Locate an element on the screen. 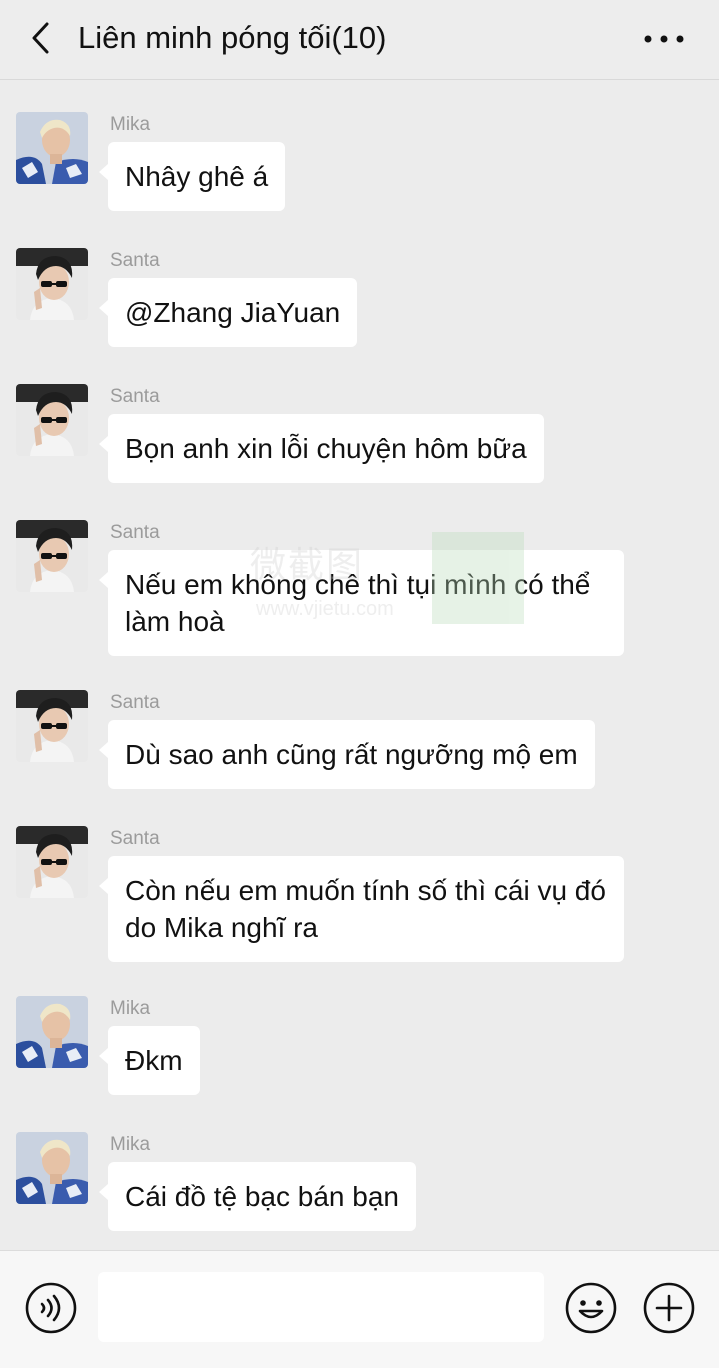 The image size is (719, 1368). voice-icon is located at coordinates (51, 1308).